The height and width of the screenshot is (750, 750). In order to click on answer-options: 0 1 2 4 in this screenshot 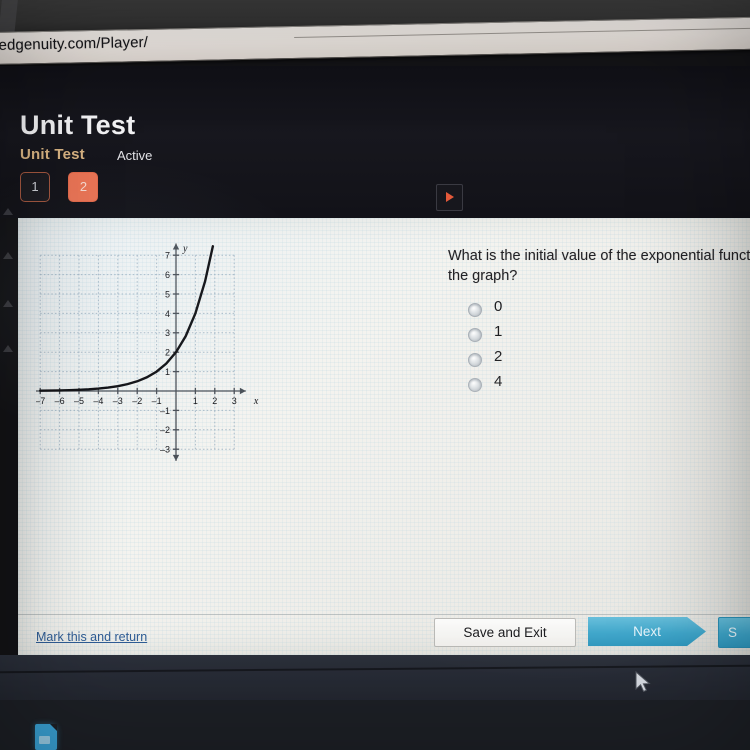, I will do `click(568, 348)`.